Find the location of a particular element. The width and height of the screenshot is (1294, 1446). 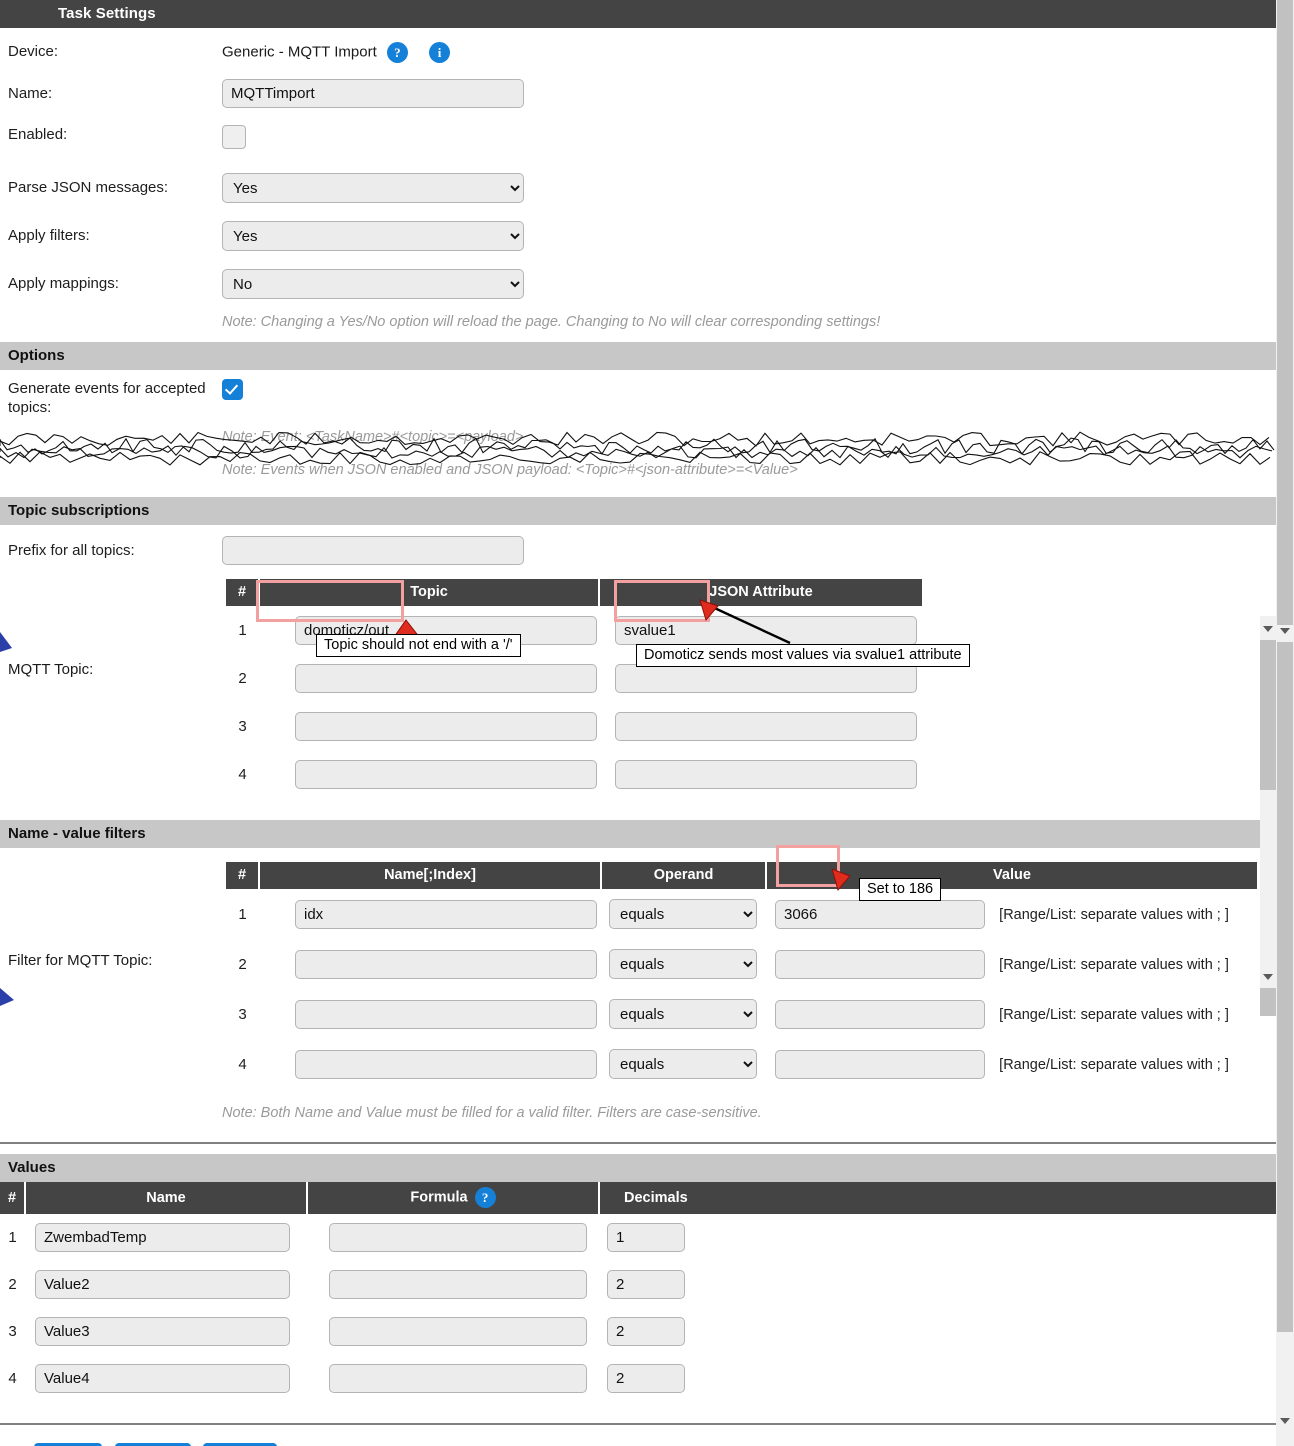

apply-filters-label: Apply filters: is located at coordinates (49, 235).